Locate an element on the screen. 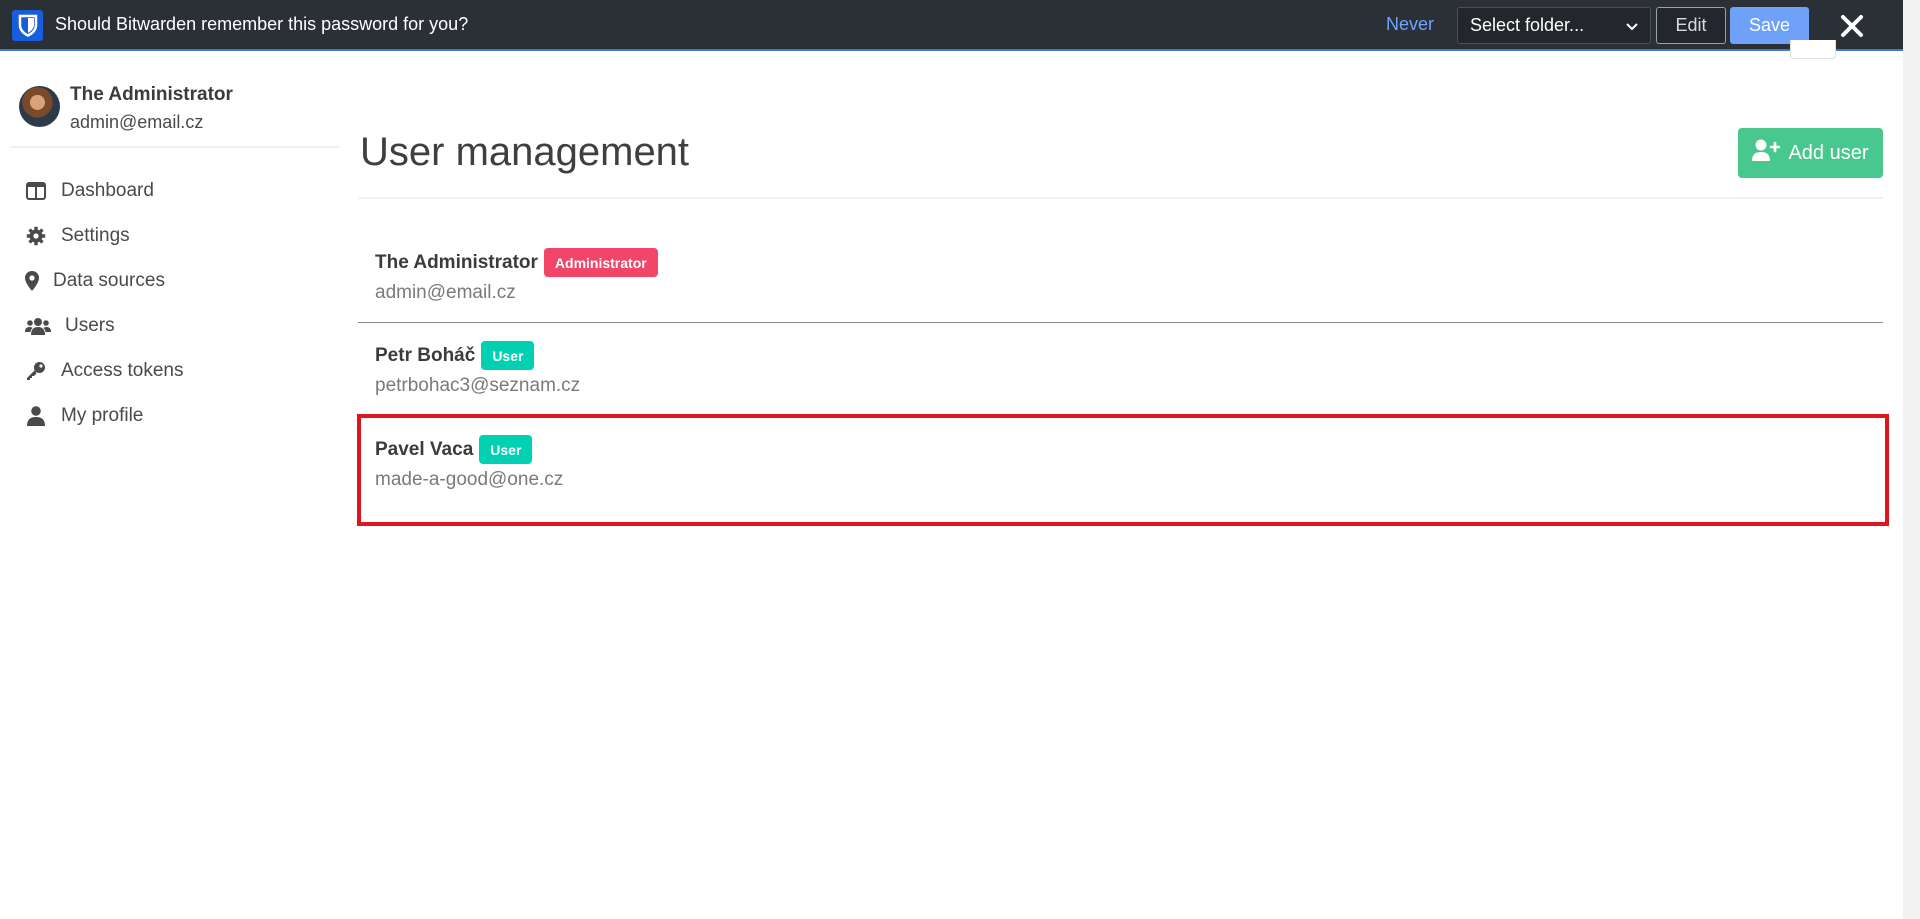 The image size is (1920, 919). sidebar-item-access-tokens: Access tokens is located at coordinates (104, 370).